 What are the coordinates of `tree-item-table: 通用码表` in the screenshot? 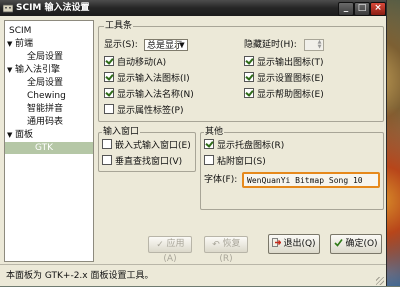 It's located at (45, 122).